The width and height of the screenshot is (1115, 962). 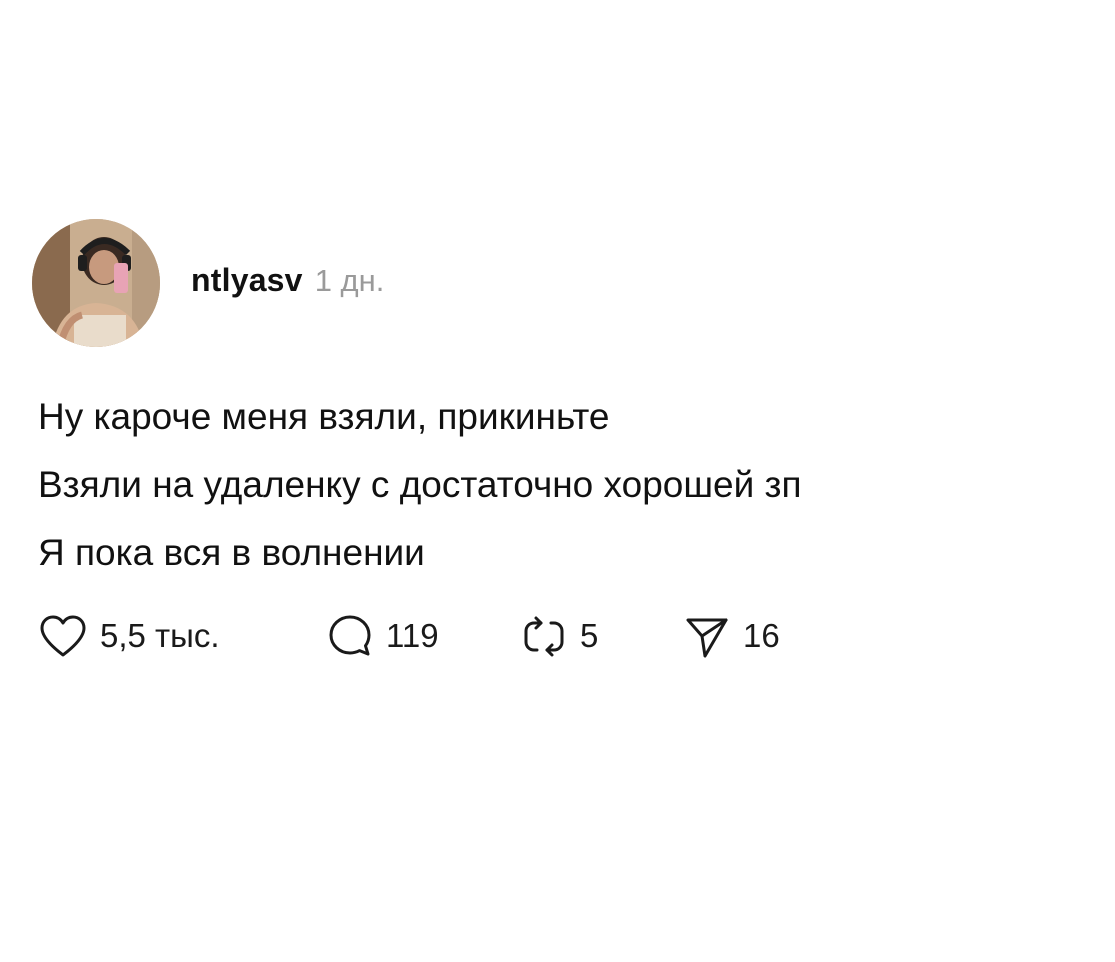 I want to click on comment-icon, so click(x=350, y=635).